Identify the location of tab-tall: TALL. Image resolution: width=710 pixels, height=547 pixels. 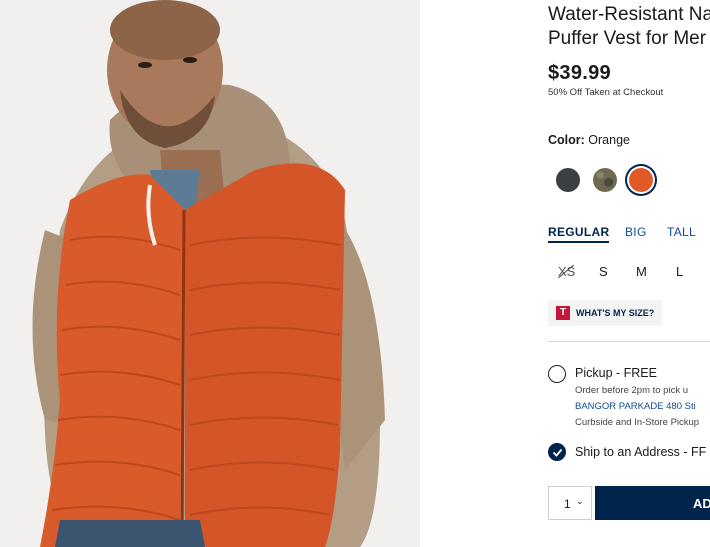
(681, 232).